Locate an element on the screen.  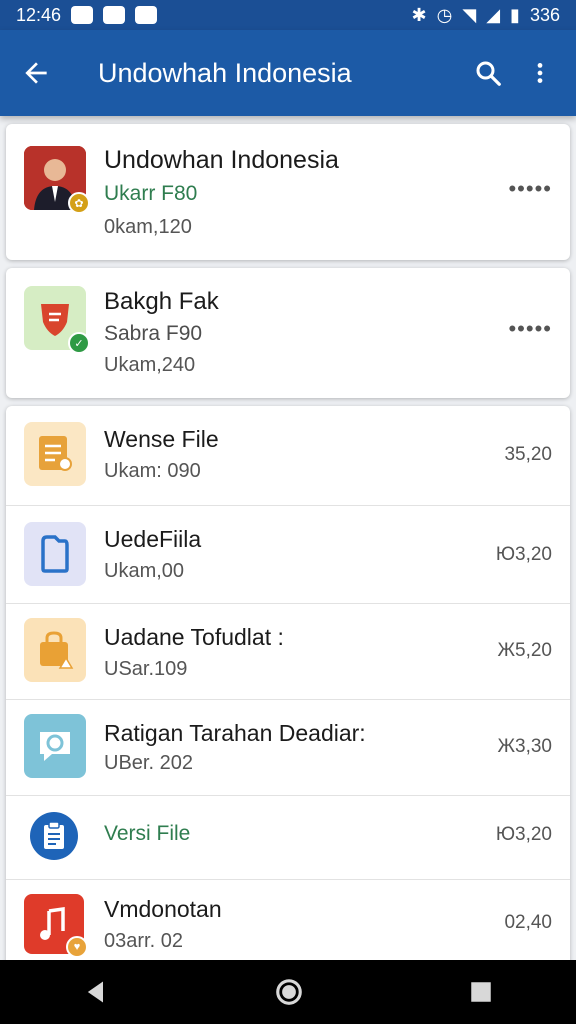
item-title: Vmdonotan is located at coordinates (163, 909).